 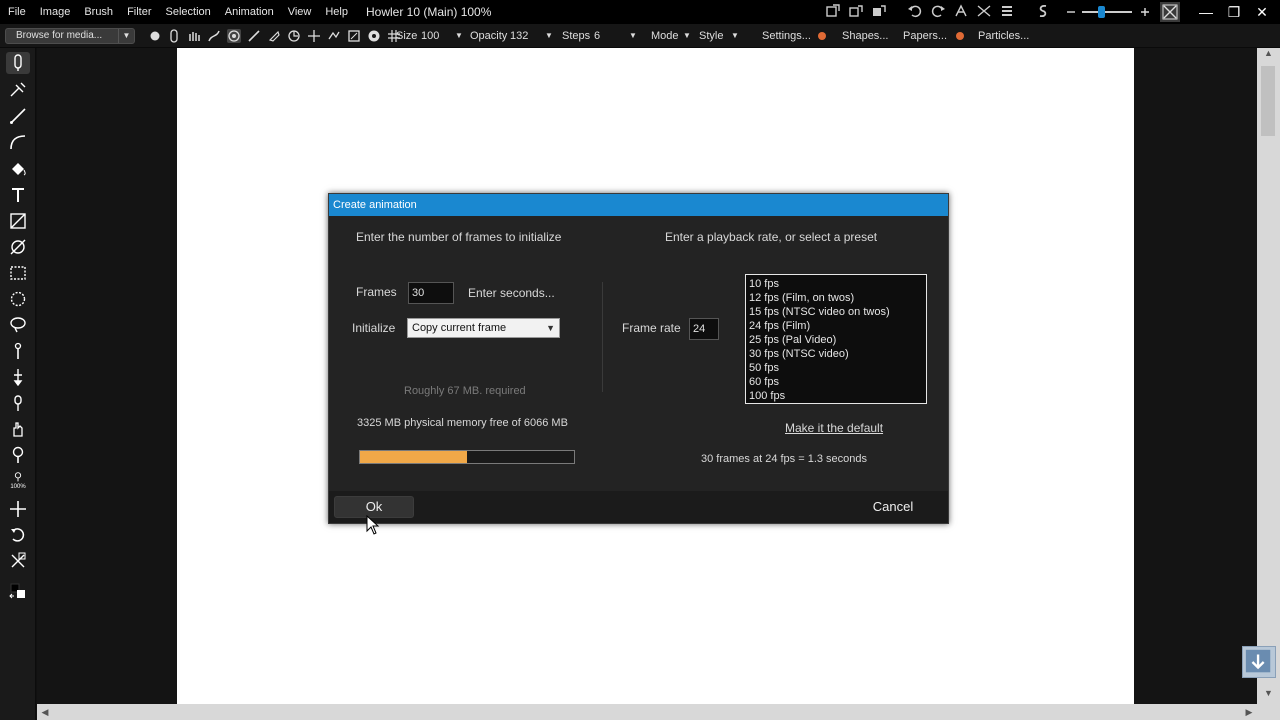 What do you see at coordinates (430, 36) in the screenshot?
I see `size-value: 100` at bounding box center [430, 36].